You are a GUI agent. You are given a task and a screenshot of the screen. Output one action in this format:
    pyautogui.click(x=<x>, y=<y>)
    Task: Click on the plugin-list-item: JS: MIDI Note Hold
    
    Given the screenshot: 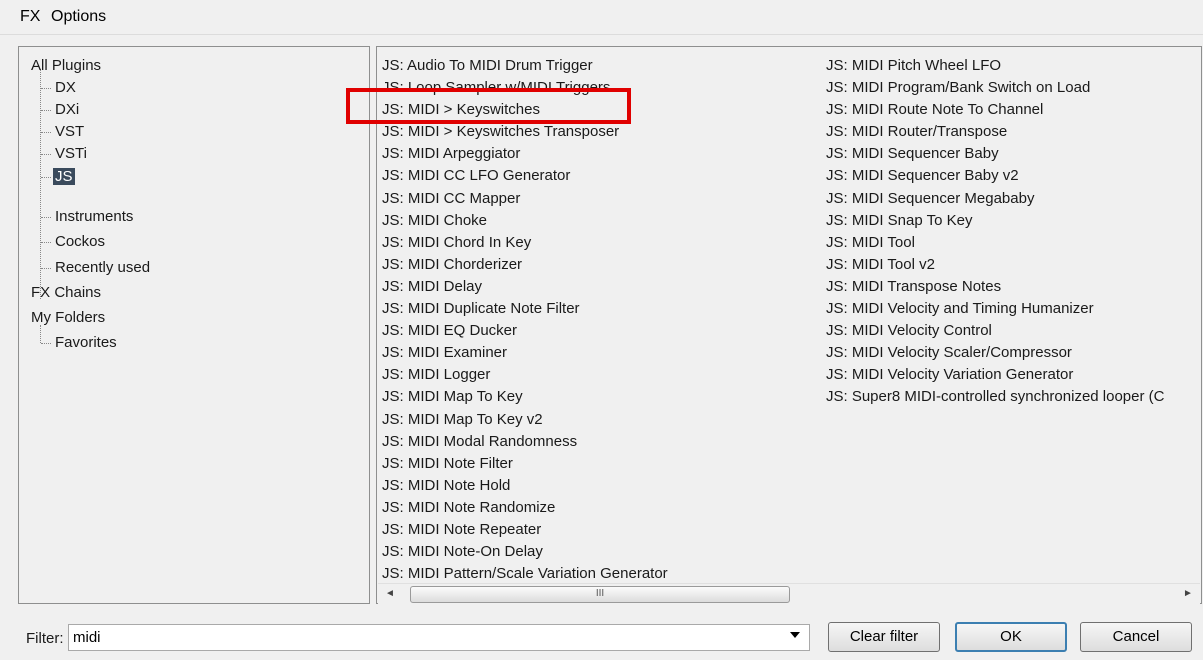 What is the action you would take?
    pyautogui.click(x=525, y=486)
    